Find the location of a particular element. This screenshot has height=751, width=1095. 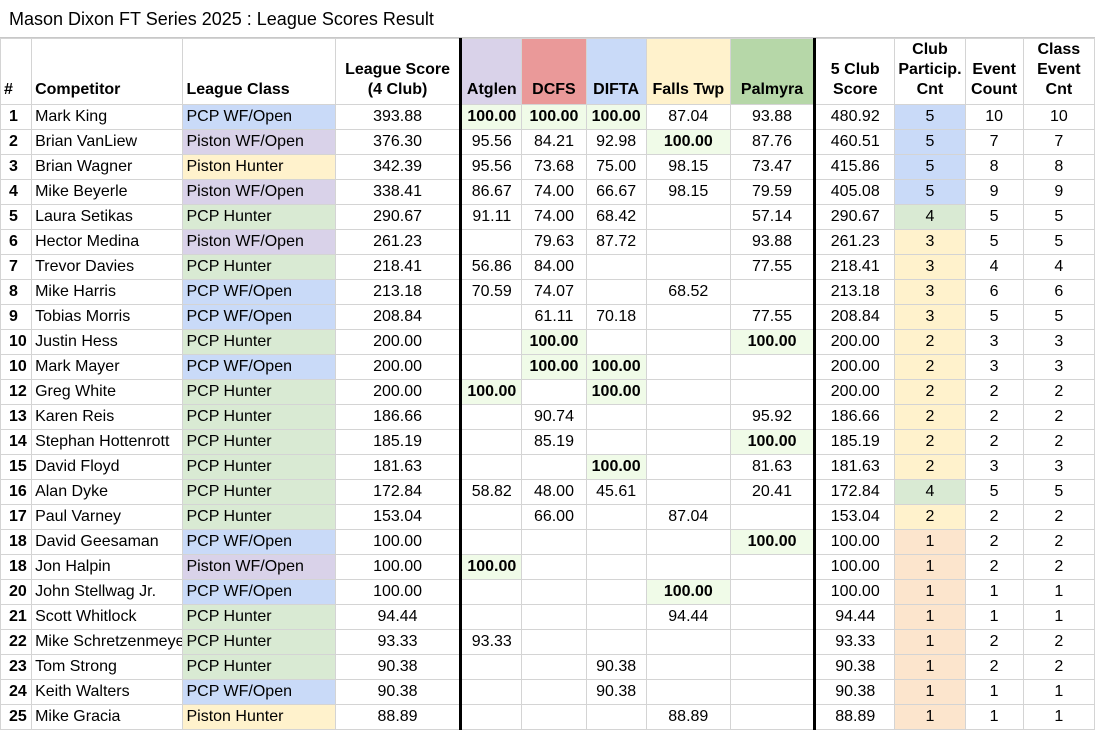

dcfs-score-cell: 90.74 is located at coordinates (554, 417).